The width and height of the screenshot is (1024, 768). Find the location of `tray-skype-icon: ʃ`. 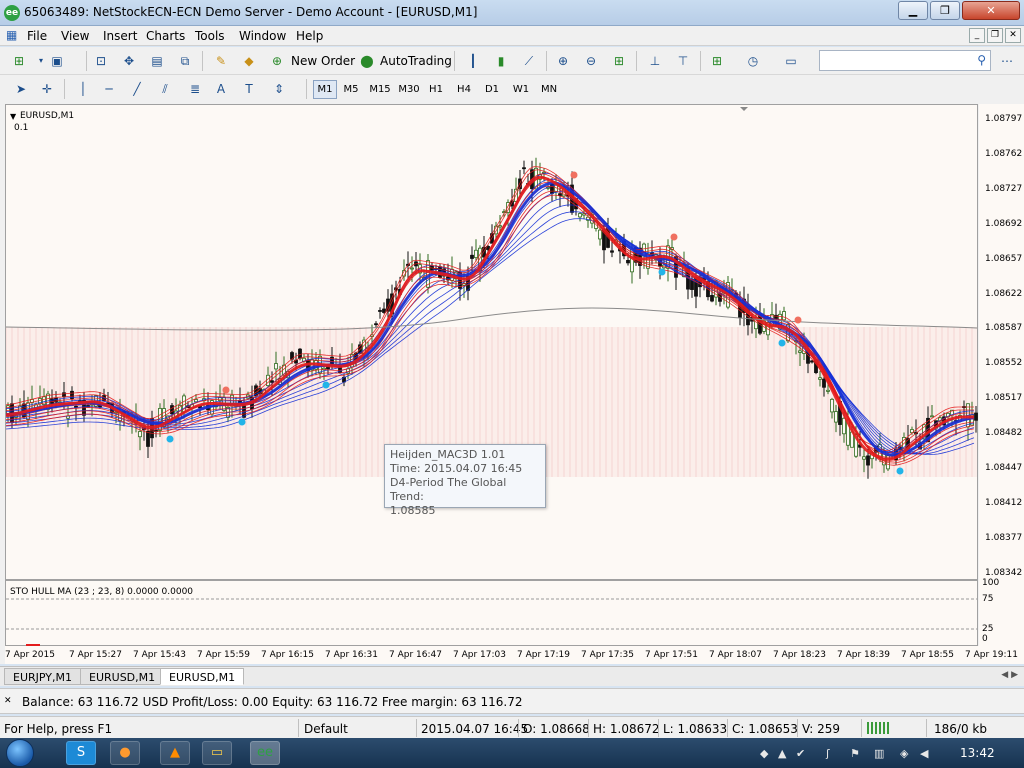

tray-skype-icon: ʃ is located at coordinates (828, 753).